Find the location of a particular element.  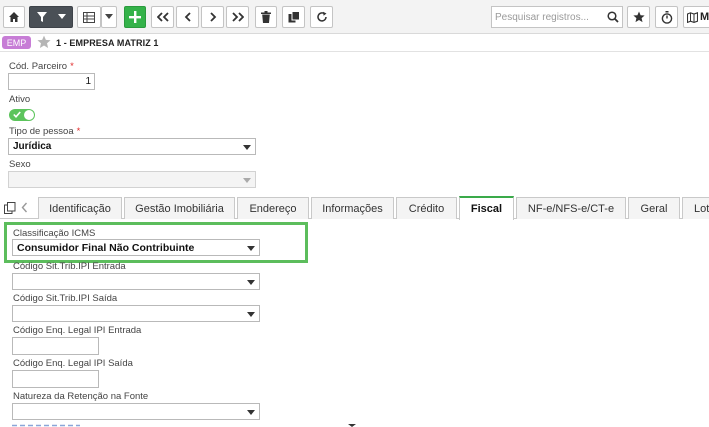

cod-enq-legal-ipi-entrada-label: Código Enq. Legal IPI Entrada is located at coordinates (77, 330).